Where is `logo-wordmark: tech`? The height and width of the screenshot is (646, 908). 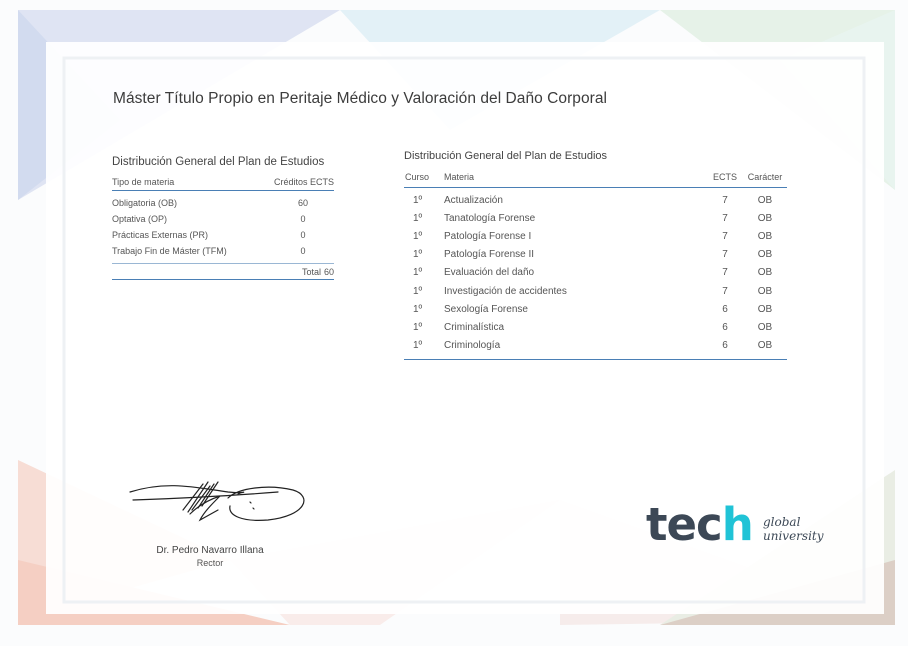
logo-wordmark: tech is located at coordinates (700, 524).